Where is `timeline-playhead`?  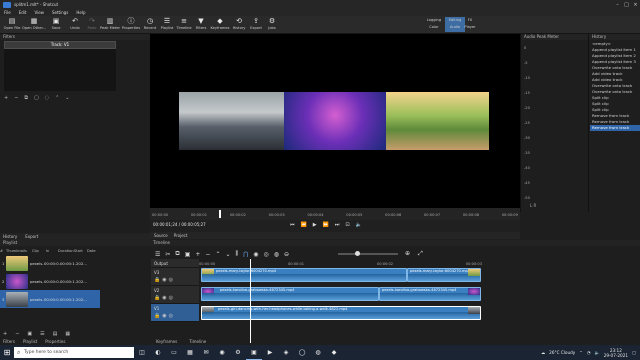 timeline-playhead is located at coordinates (250, 301).